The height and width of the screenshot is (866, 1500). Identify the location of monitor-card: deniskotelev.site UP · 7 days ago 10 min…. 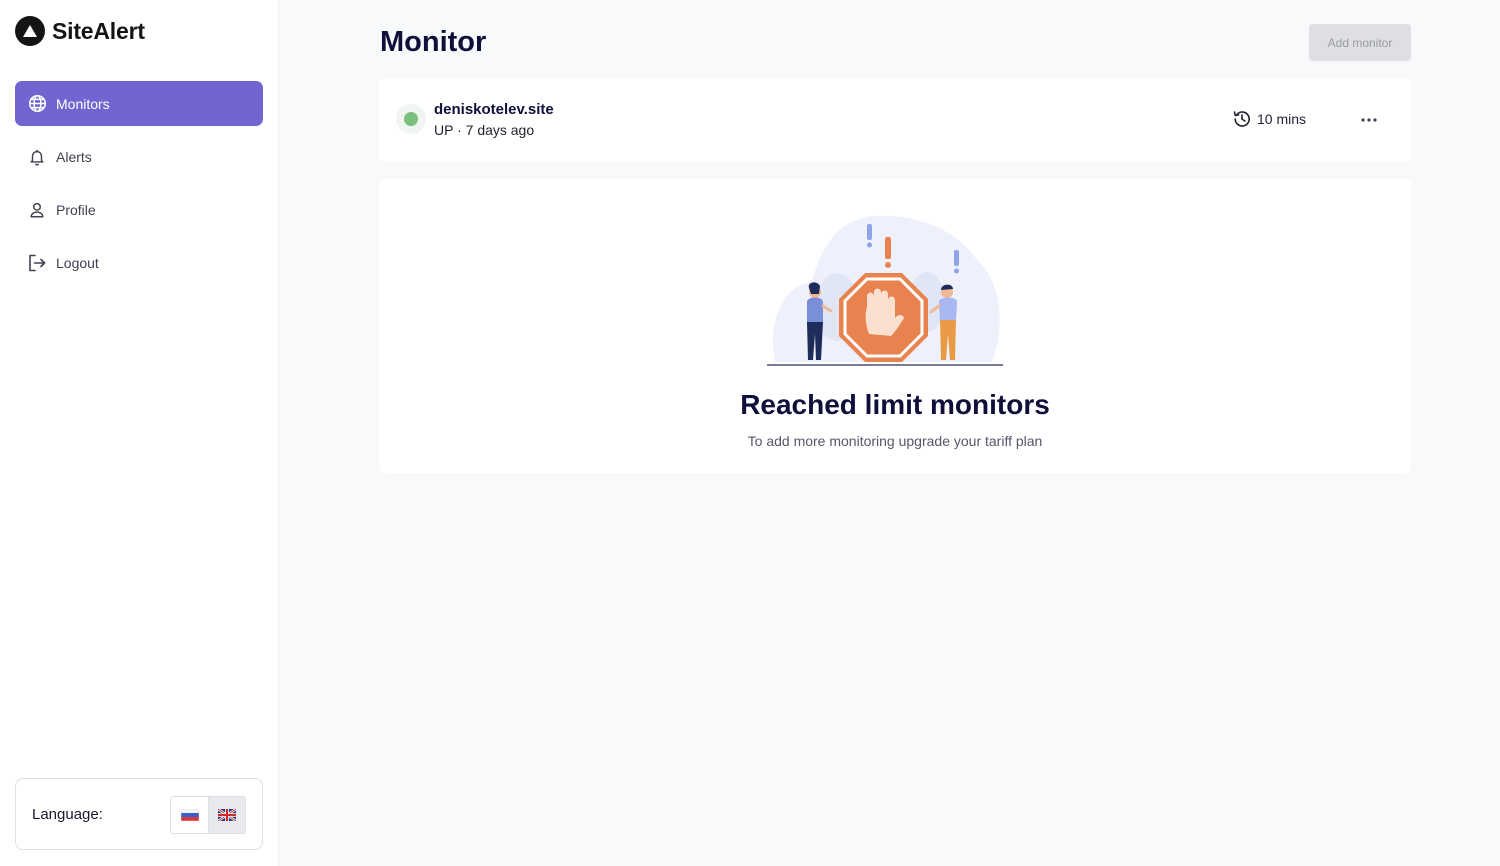
(895, 120).